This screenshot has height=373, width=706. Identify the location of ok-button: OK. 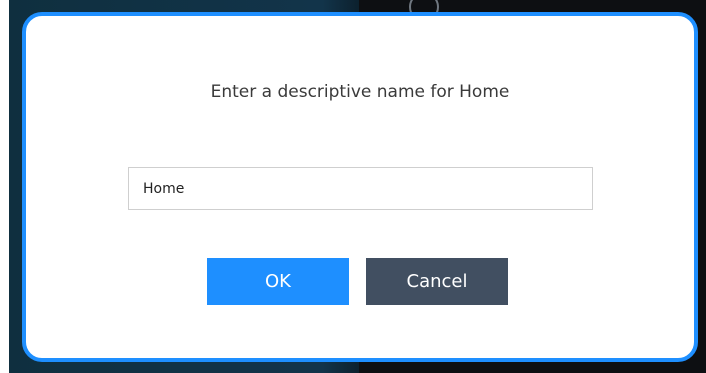
(278, 281).